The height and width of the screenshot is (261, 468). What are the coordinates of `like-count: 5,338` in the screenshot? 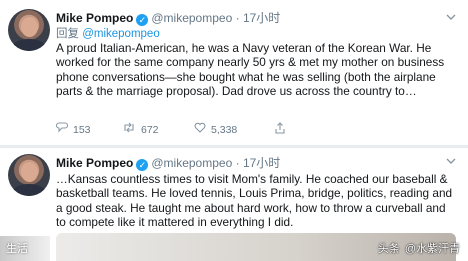 It's located at (224, 130).